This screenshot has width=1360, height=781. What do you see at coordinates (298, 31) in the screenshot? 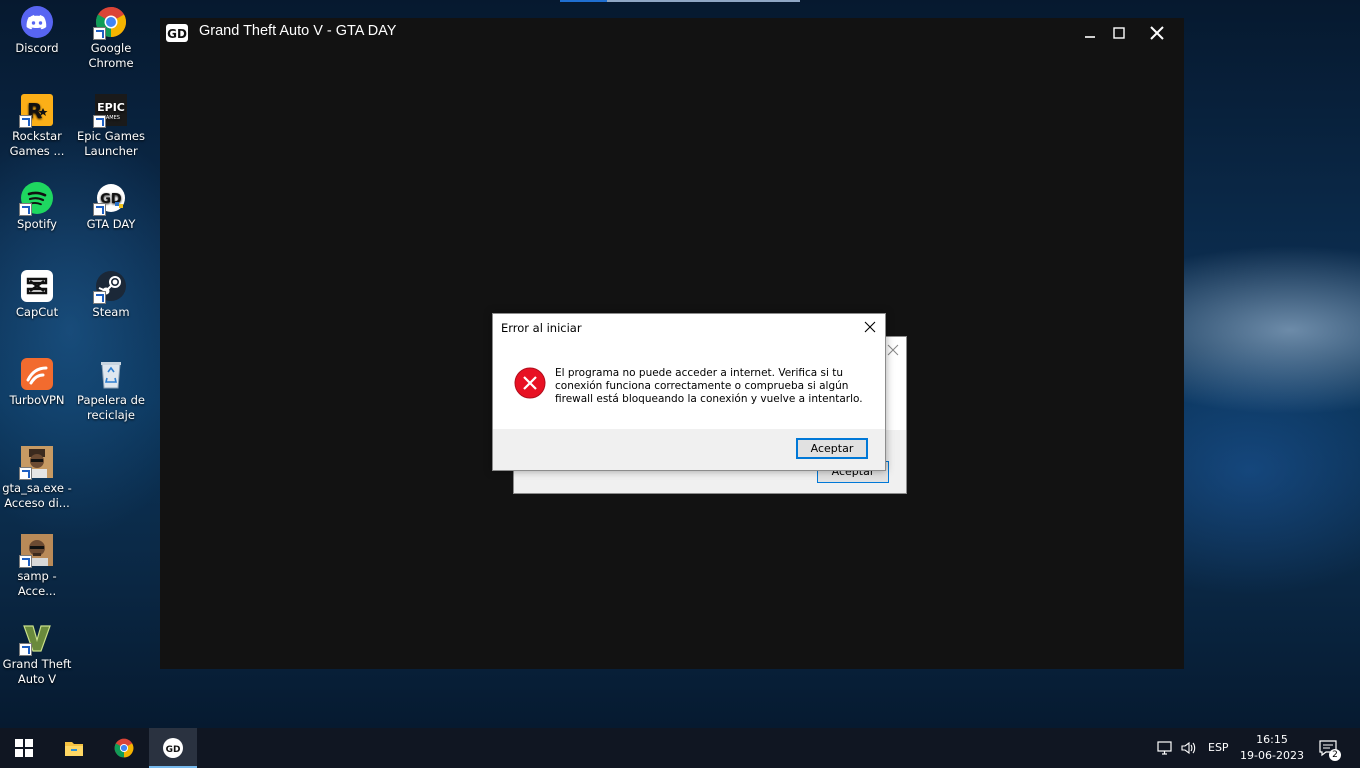
I see `window-title: Grand Theft Auto V - GTA DAY` at bounding box center [298, 31].